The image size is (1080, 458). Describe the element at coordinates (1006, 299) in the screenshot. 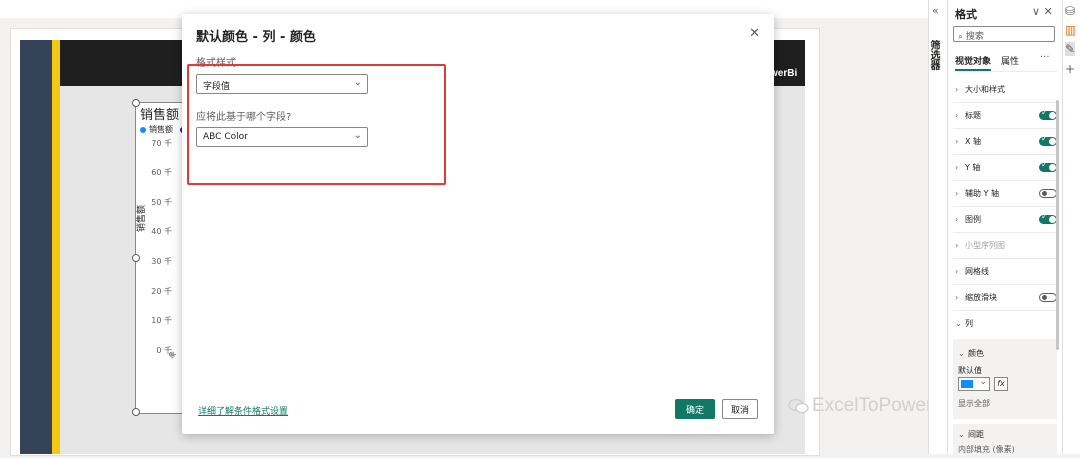

I see `section-zoom-slider: › 缩放滑块` at that location.